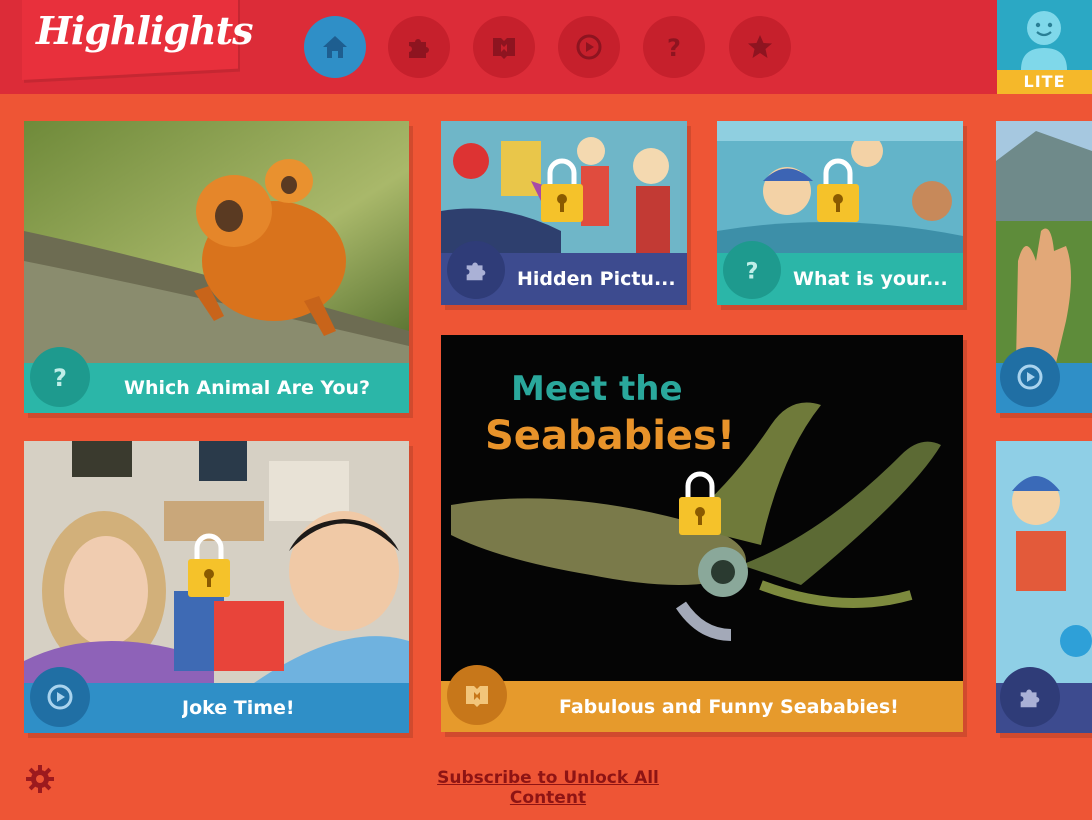 This screenshot has width=1092, height=820. I want to click on cartoon-puzzle-art, so click(1044, 562).